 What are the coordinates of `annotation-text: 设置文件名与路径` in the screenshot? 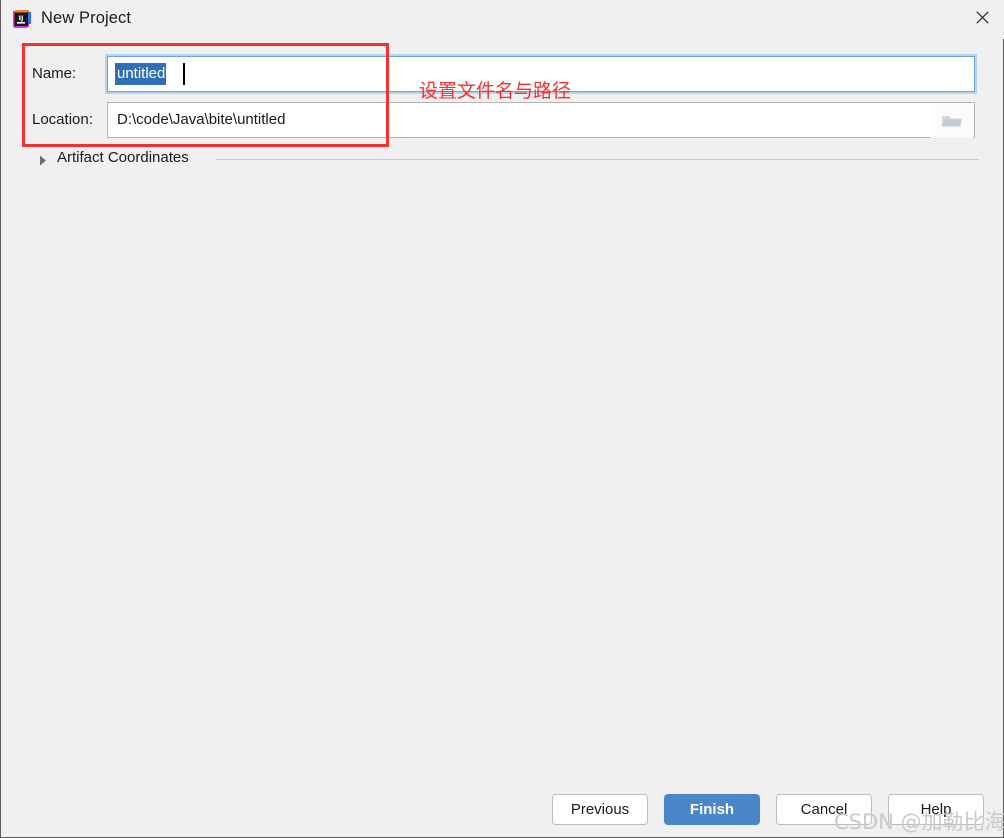 It's located at (495, 91).